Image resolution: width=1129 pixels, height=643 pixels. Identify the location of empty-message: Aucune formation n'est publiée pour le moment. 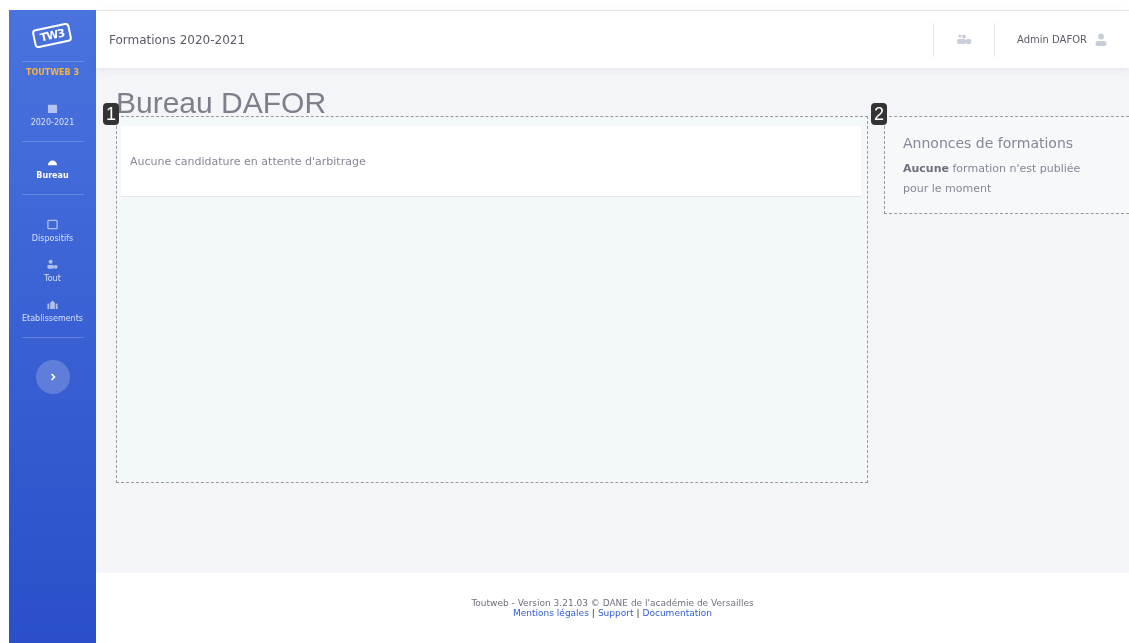
(992, 179).